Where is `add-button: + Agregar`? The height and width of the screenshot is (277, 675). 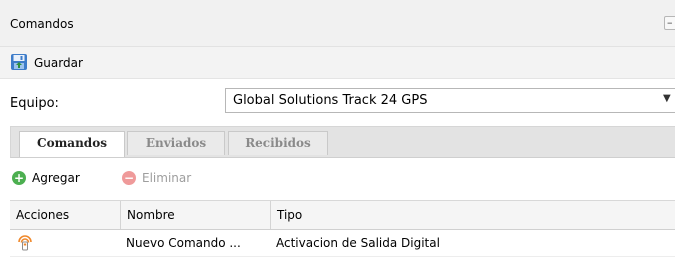
add-button: + Agregar is located at coordinates (46, 178).